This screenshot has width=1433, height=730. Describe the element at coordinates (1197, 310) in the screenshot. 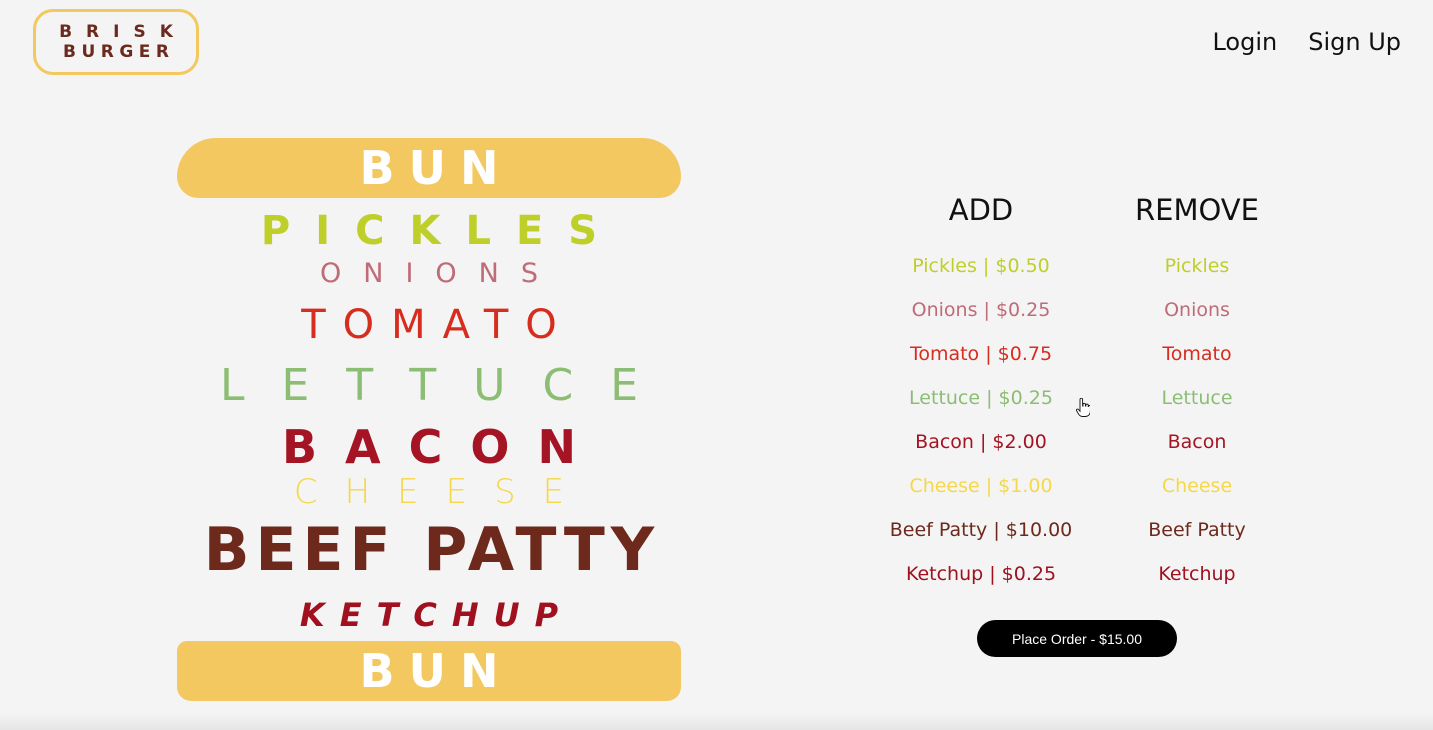

I see `remove-item-onions: Onions` at that location.